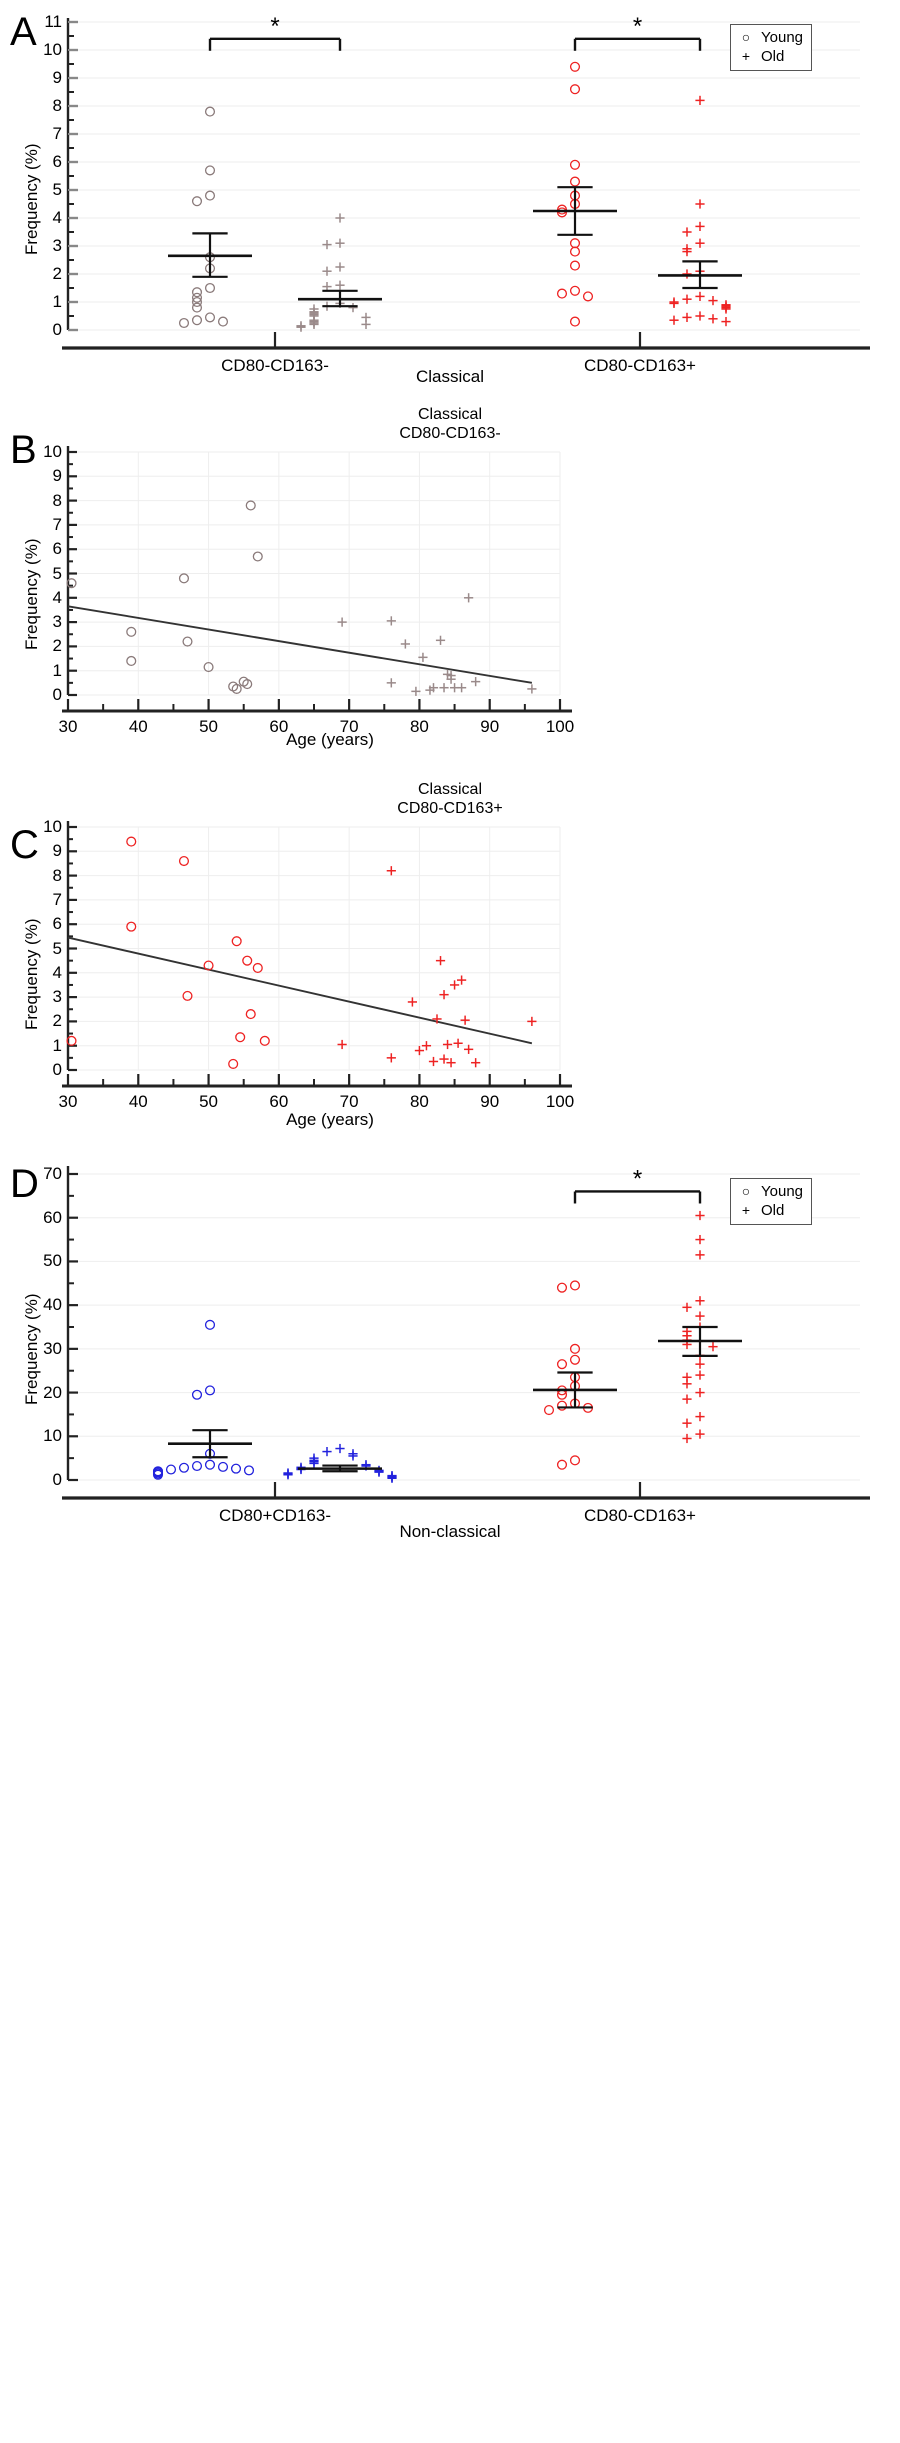  Describe the element at coordinates (419, 726) in the screenshot. I see `x-tick-label: 80` at that location.